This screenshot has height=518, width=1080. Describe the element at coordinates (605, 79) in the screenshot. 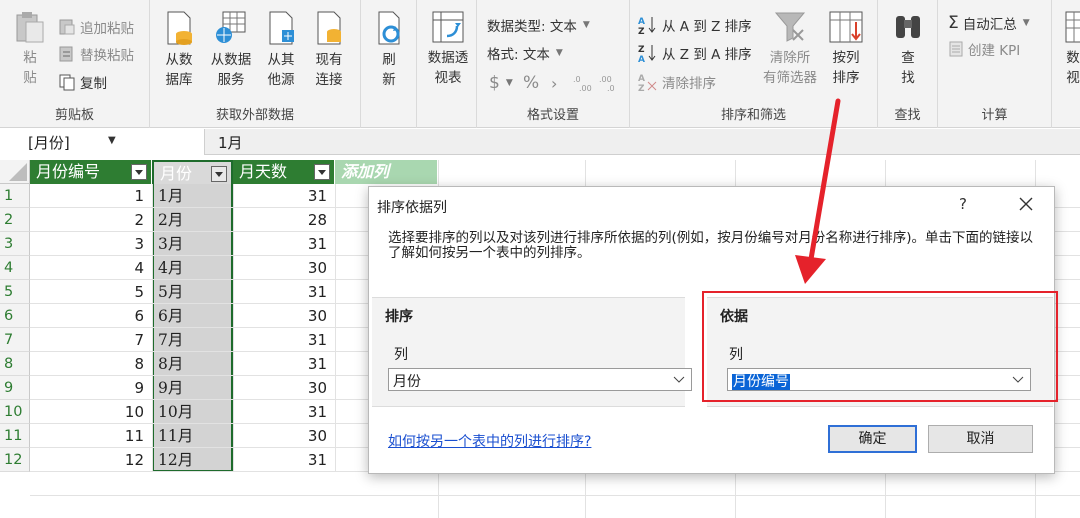

I see `svg-text: .00` at that location.